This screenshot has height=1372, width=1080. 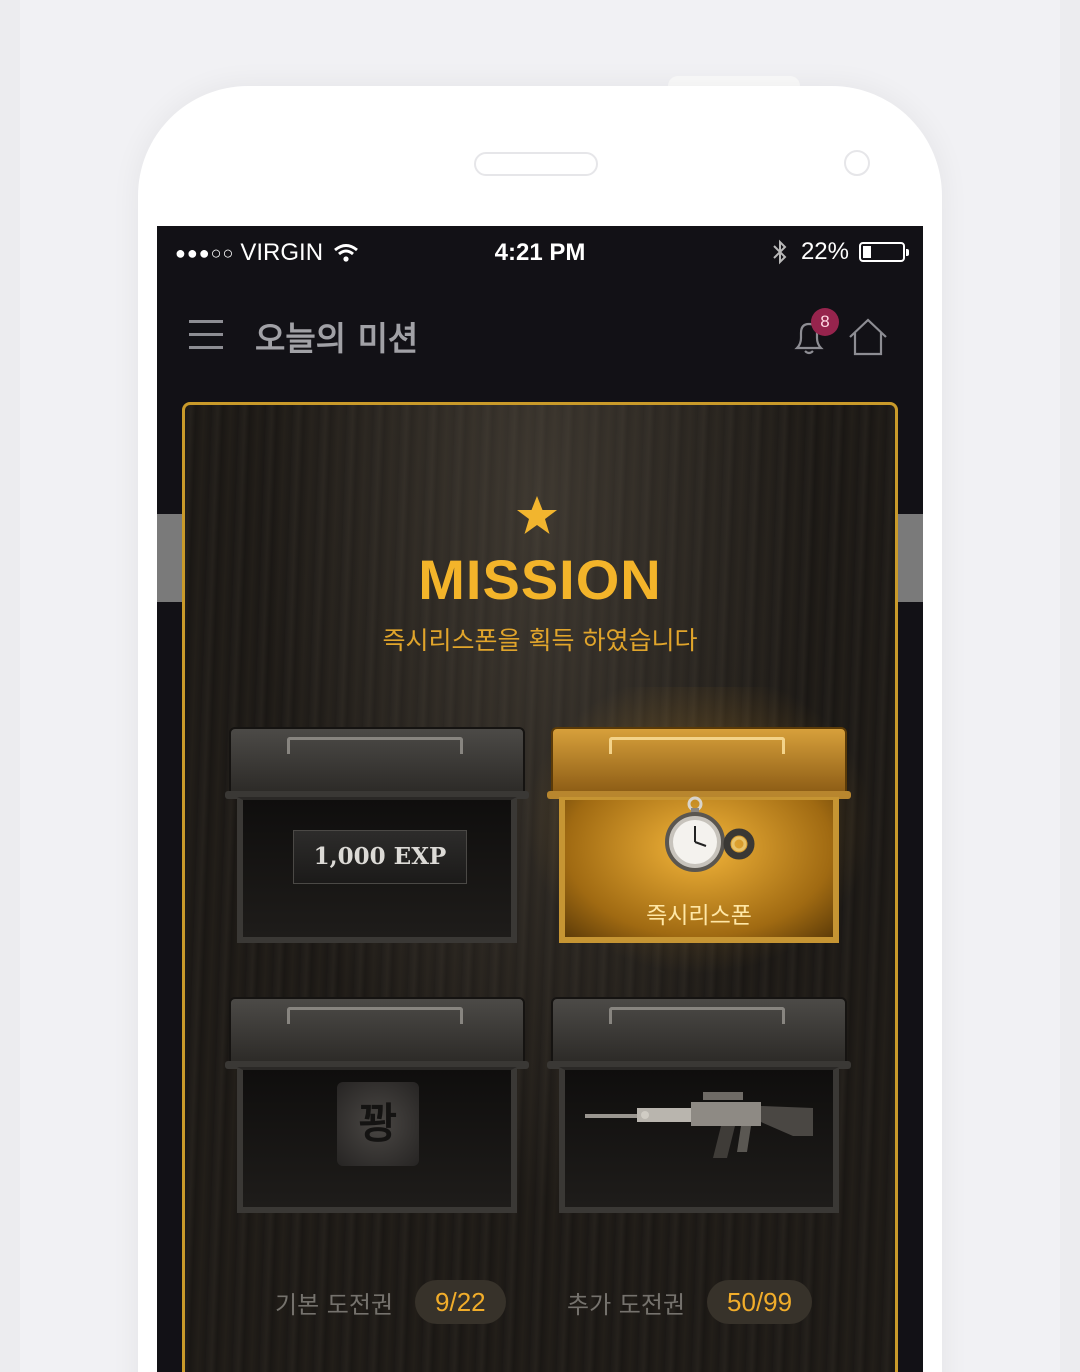 I want to click on battery-fill, so click(x=867, y=252).